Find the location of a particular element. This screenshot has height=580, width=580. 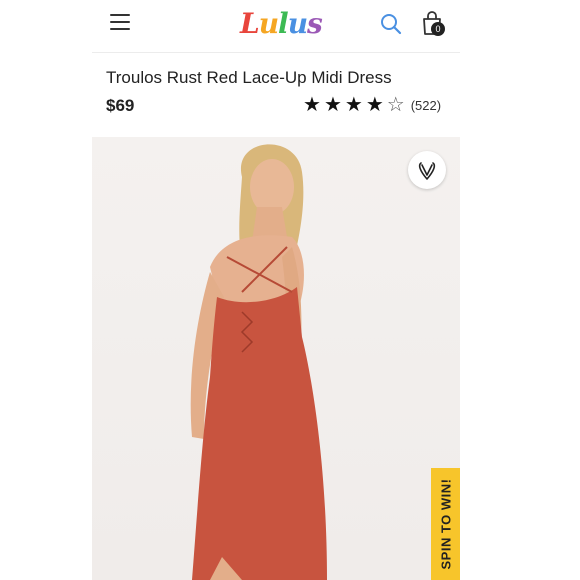

heart-outline-icon is located at coordinates (427, 171).